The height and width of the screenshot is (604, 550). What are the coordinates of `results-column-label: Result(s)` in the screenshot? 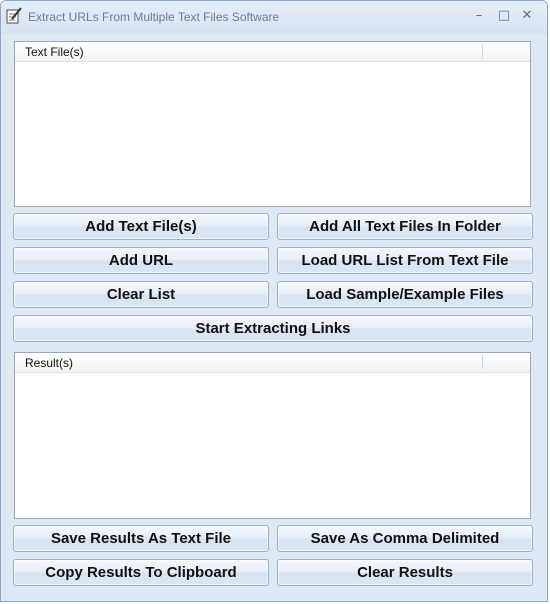 It's located at (49, 363).